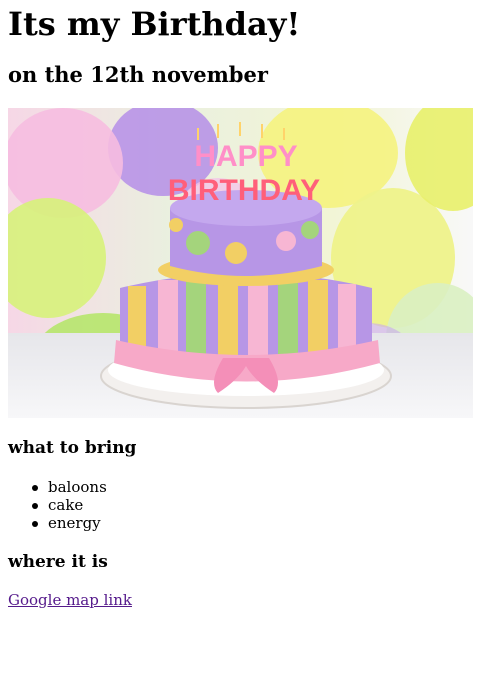 The image size is (492, 686). I want to click on list-item: energy, so click(69, 523).